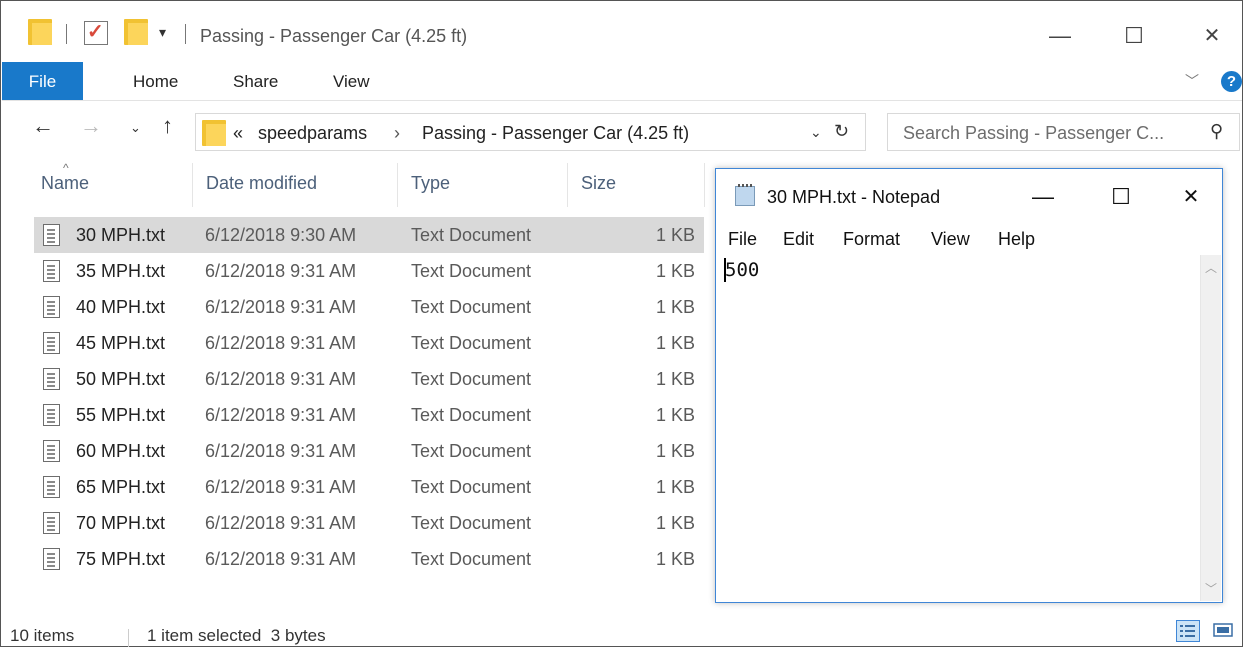 The width and height of the screenshot is (1243, 647). I want to click on vertical-scrollbar: ︿ ﹀, so click(1210, 428).